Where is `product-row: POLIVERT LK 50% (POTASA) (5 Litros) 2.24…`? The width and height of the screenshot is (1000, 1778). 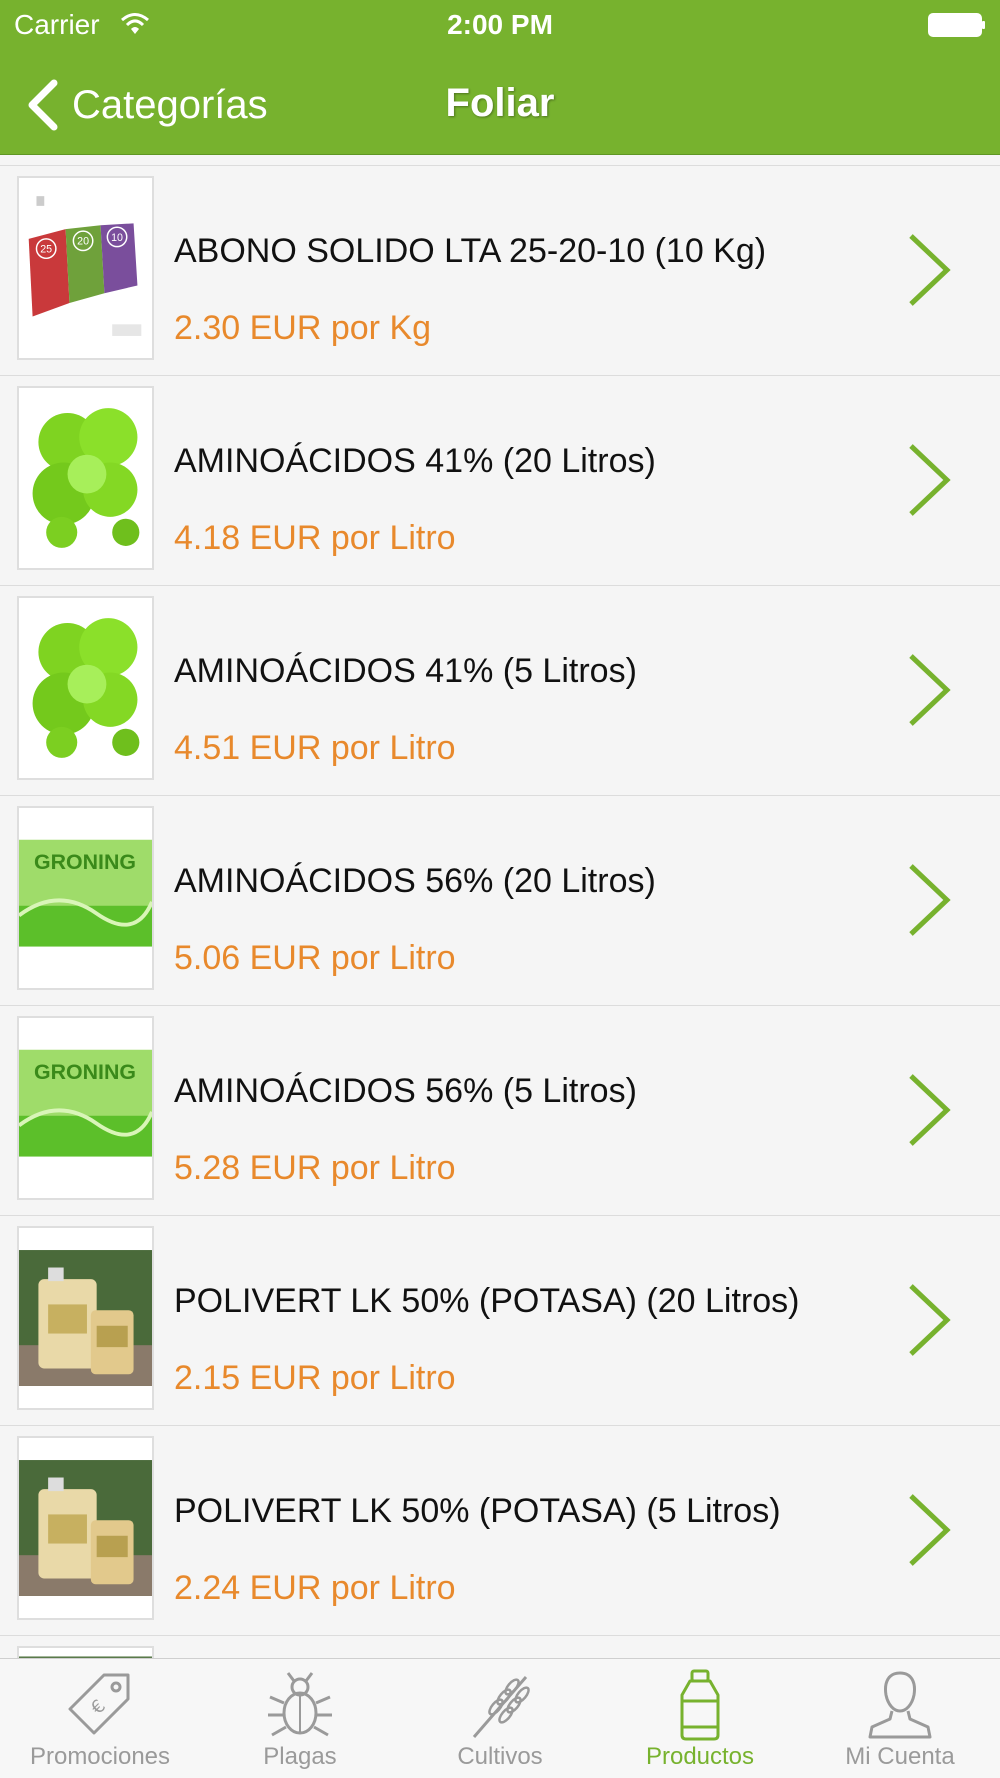
product-row: POLIVERT LK 50% (POTASA) (5 Litros) 2.24… is located at coordinates (500, 1531).